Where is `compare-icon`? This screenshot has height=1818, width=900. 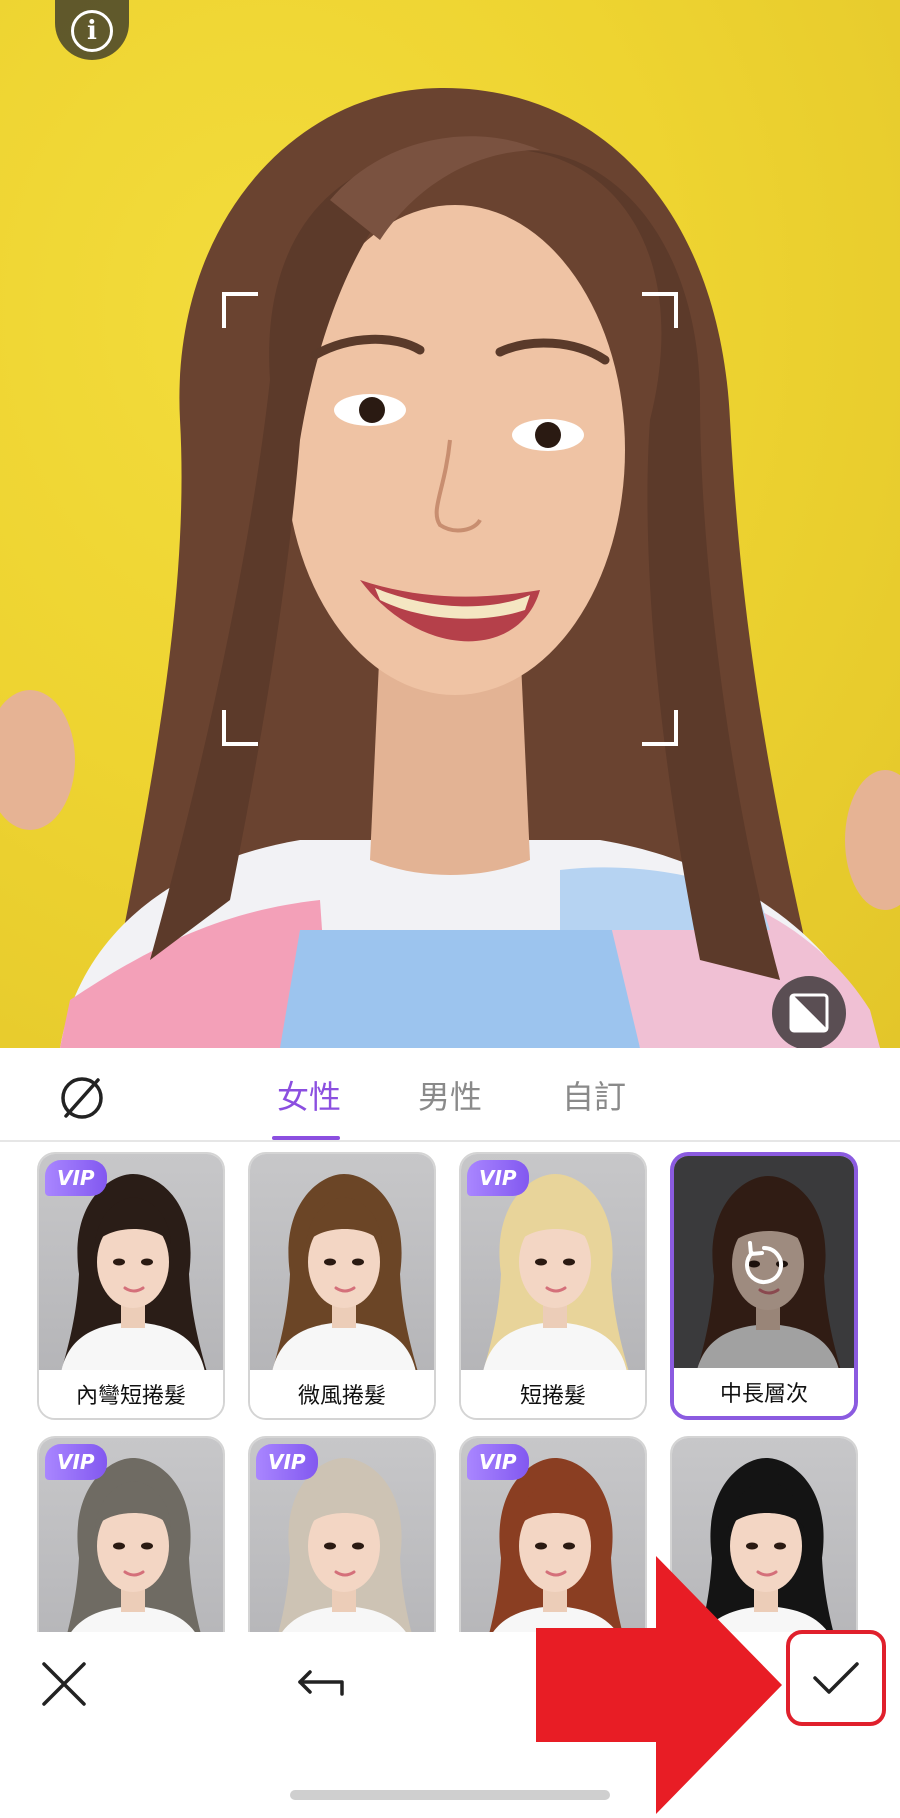 compare-icon is located at coordinates (809, 1013).